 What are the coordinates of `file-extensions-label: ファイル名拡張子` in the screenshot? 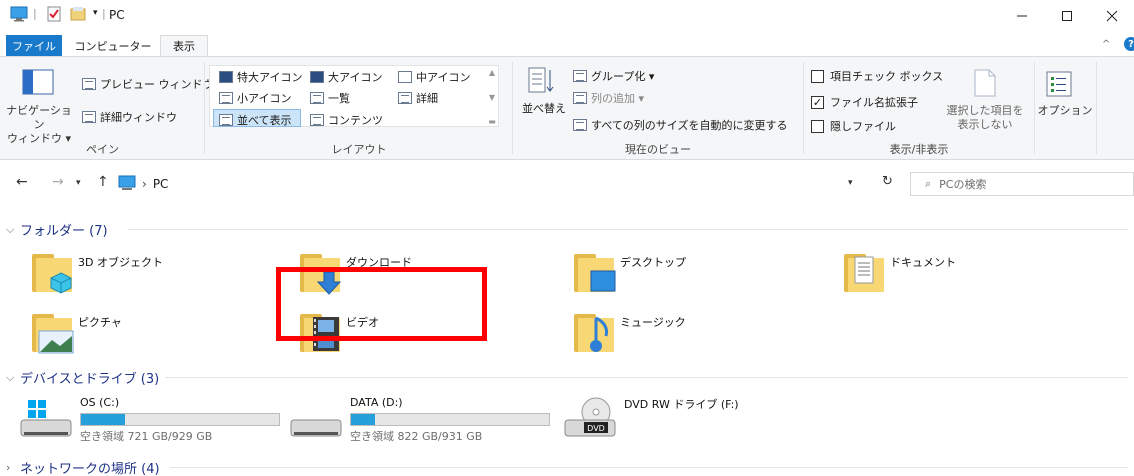 It's located at (874, 102).